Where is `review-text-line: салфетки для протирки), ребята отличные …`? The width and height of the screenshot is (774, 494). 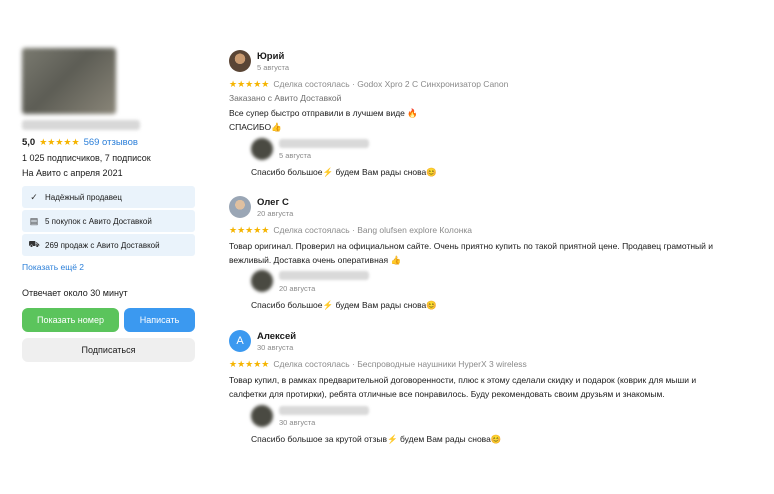
review-text-line: салфетки для протирки), ребята отличные … is located at coordinates (447, 394).